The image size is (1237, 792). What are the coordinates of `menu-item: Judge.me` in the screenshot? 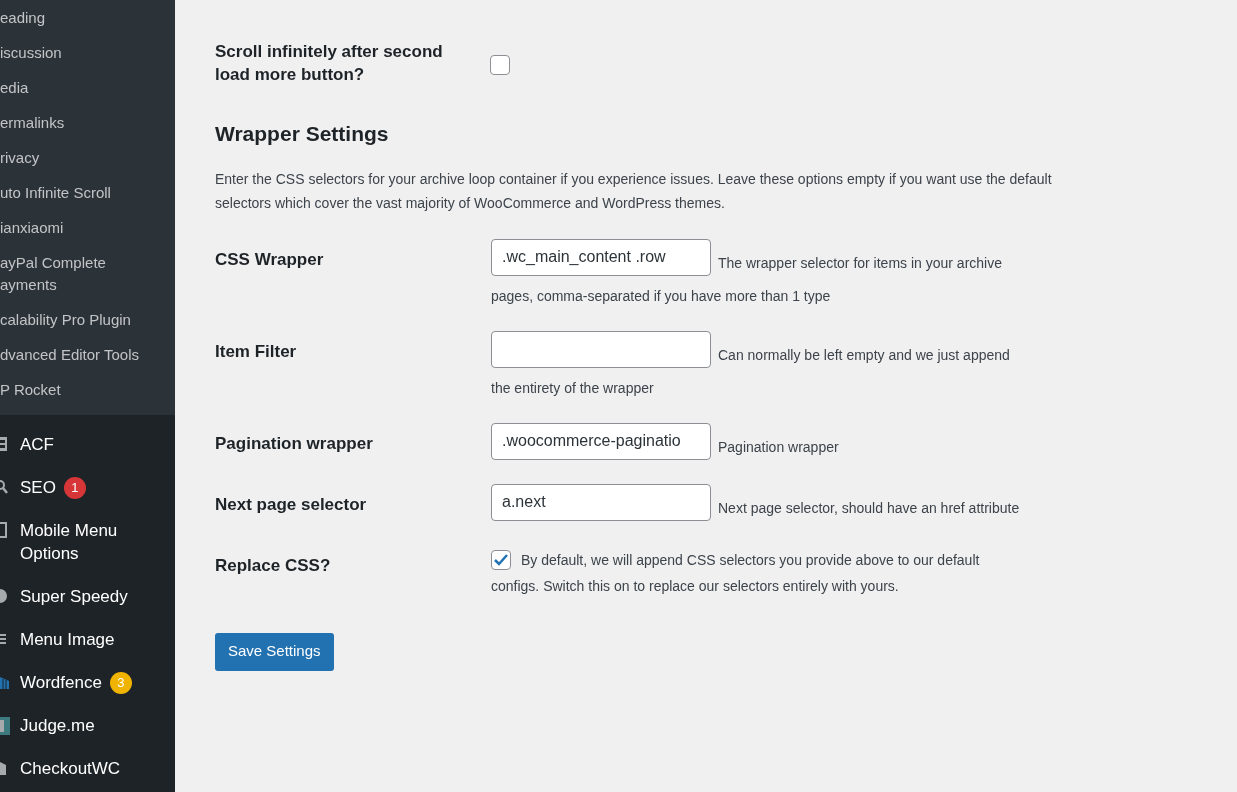 It's located at (57, 725).